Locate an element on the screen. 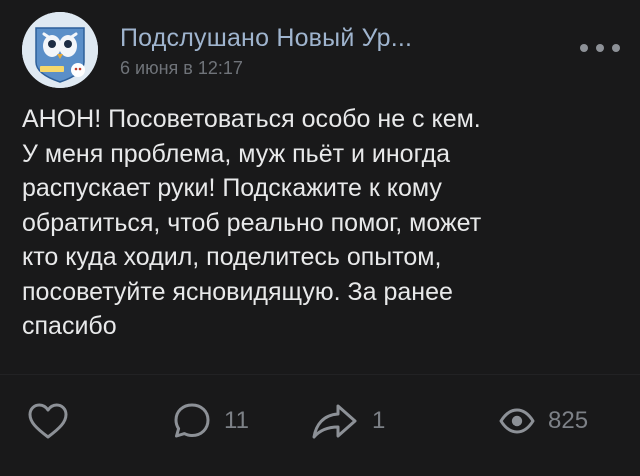  heart-icon is located at coordinates (48, 421).